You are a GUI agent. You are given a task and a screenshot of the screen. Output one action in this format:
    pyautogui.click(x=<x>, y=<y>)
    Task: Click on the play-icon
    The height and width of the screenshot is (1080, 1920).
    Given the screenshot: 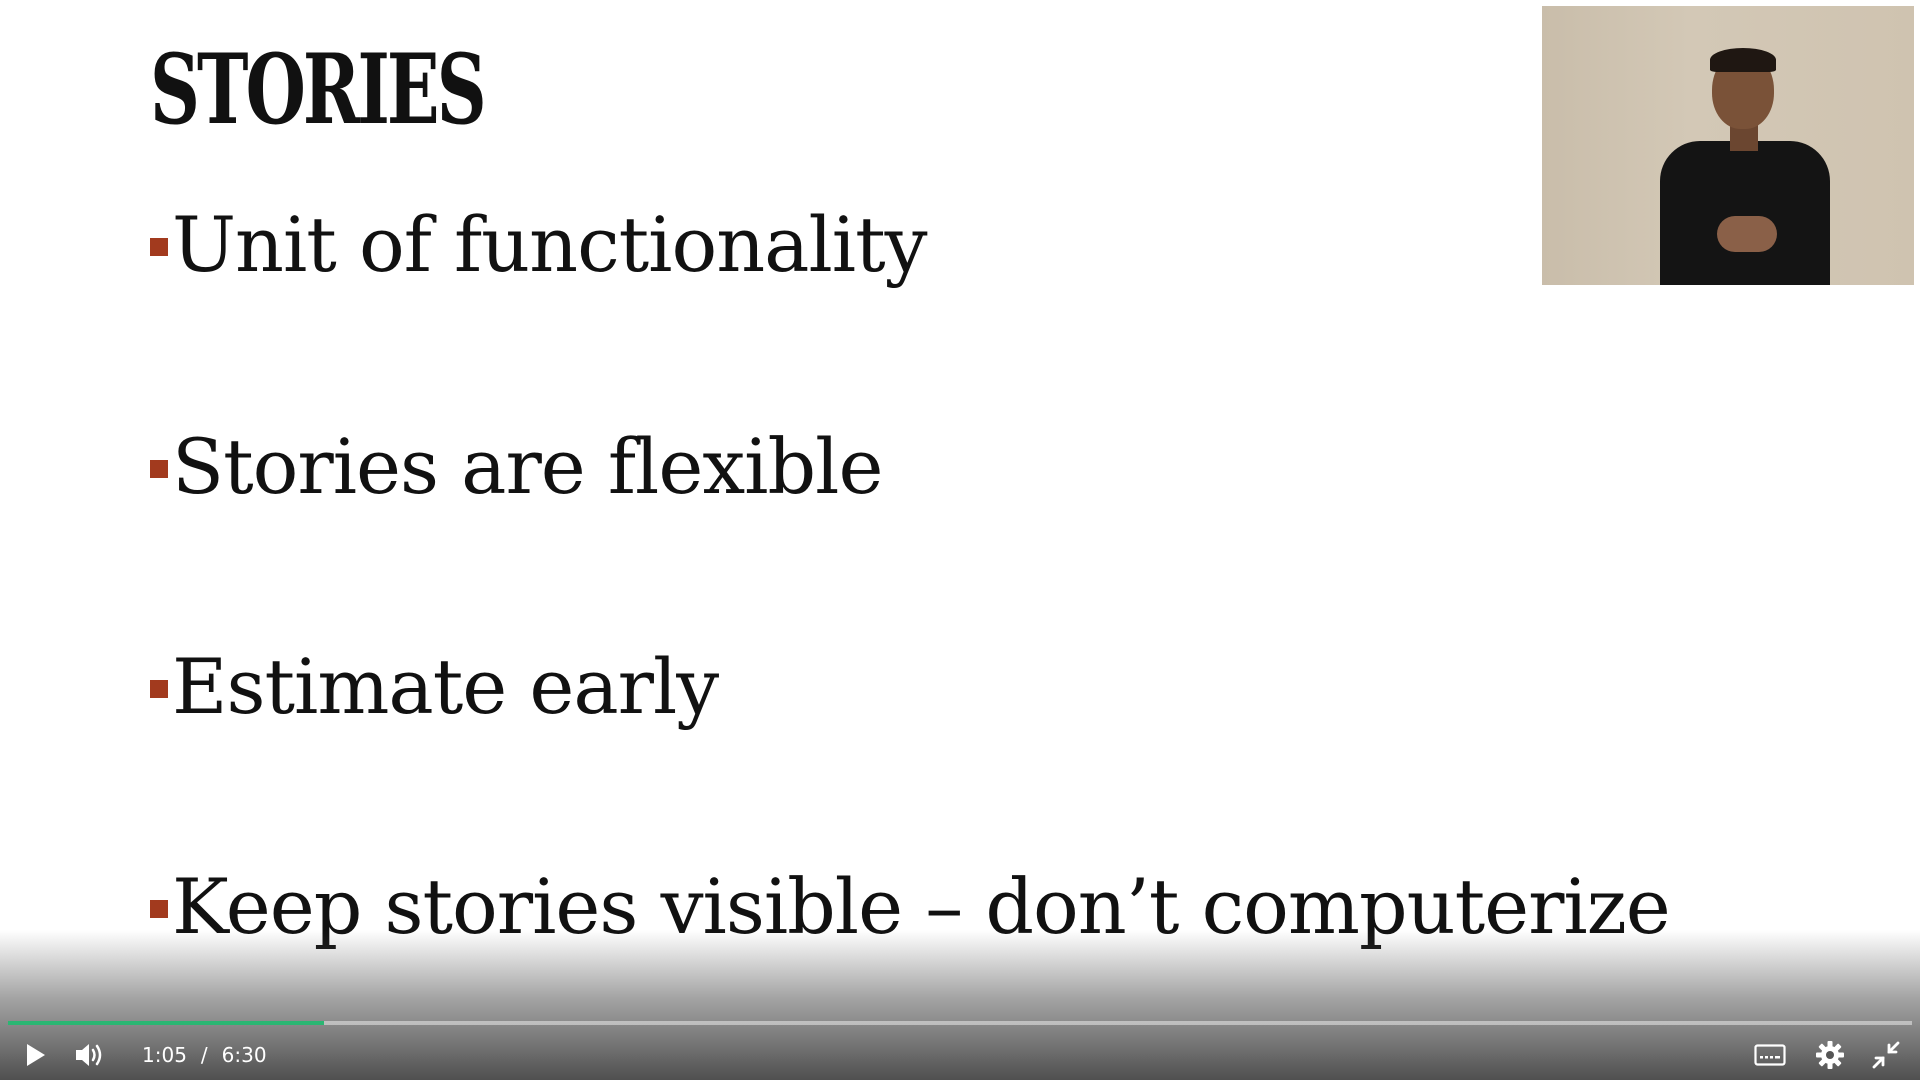 What is the action you would take?
    pyautogui.click(x=36, y=1055)
    